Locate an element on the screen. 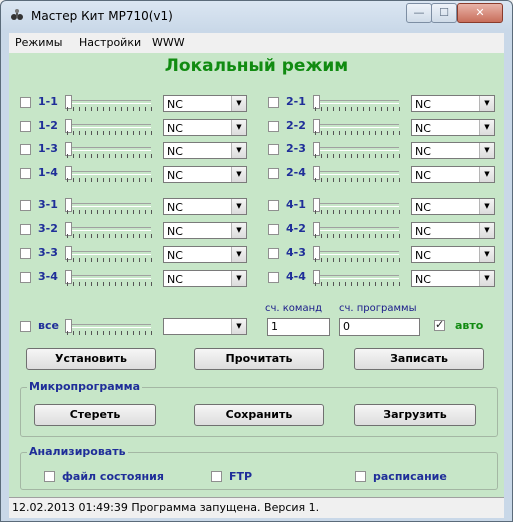 The image size is (513, 522). channel-label-3_4: 3-4 is located at coordinates (48, 276).